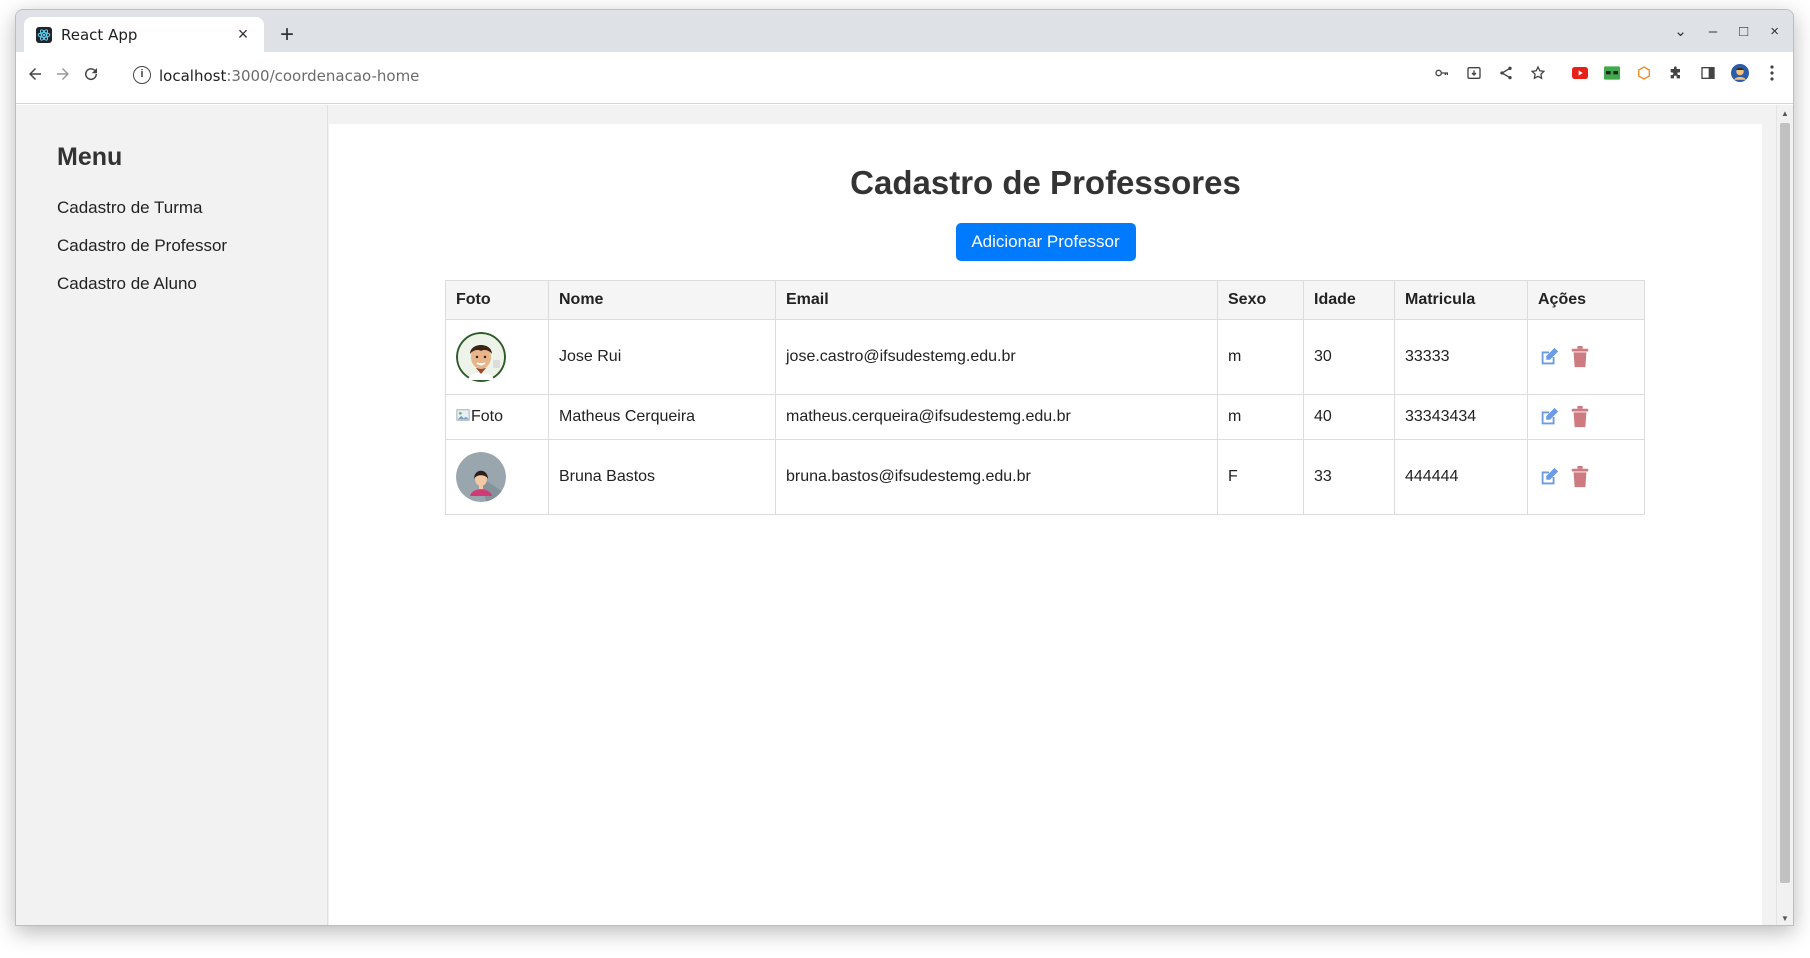  What do you see at coordinates (1612, 73) in the screenshot?
I see `glasses-extension-icon` at bounding box center [1612, 73].